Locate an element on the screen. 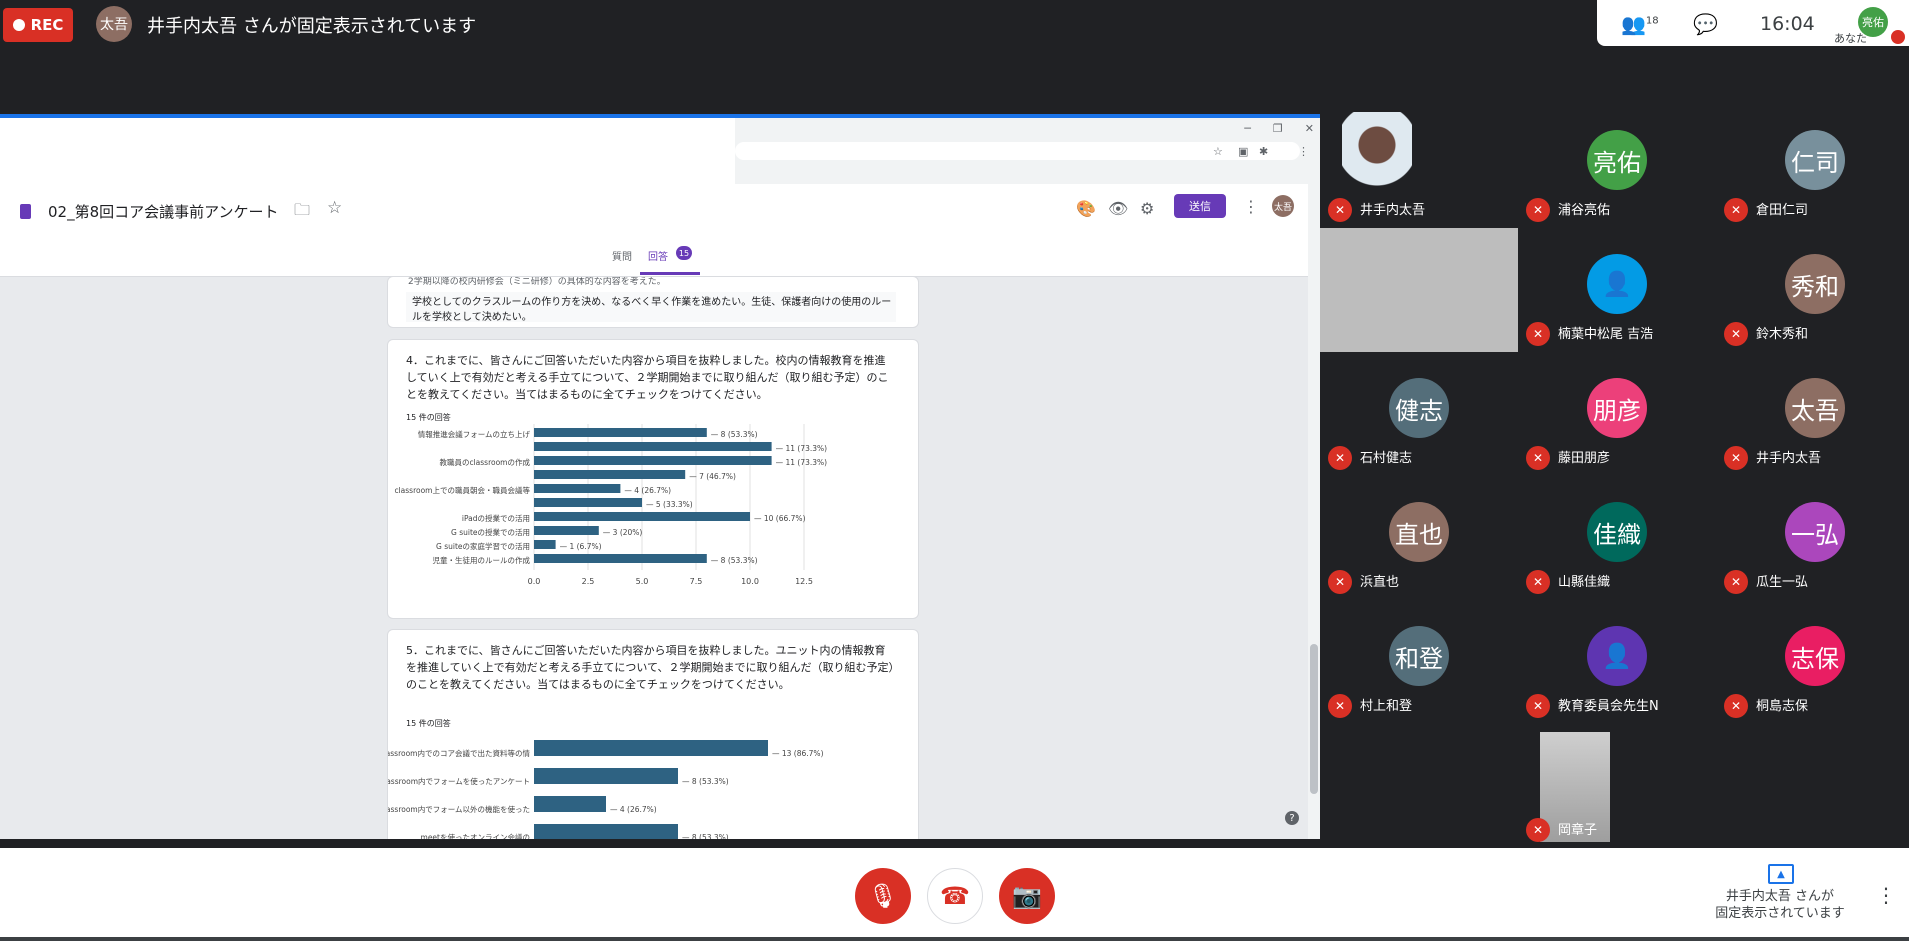 This screenshot has height=941, width=1909. participant-tile: 和登 ✕ 村上和登 is located at coordinates (1419, 662).